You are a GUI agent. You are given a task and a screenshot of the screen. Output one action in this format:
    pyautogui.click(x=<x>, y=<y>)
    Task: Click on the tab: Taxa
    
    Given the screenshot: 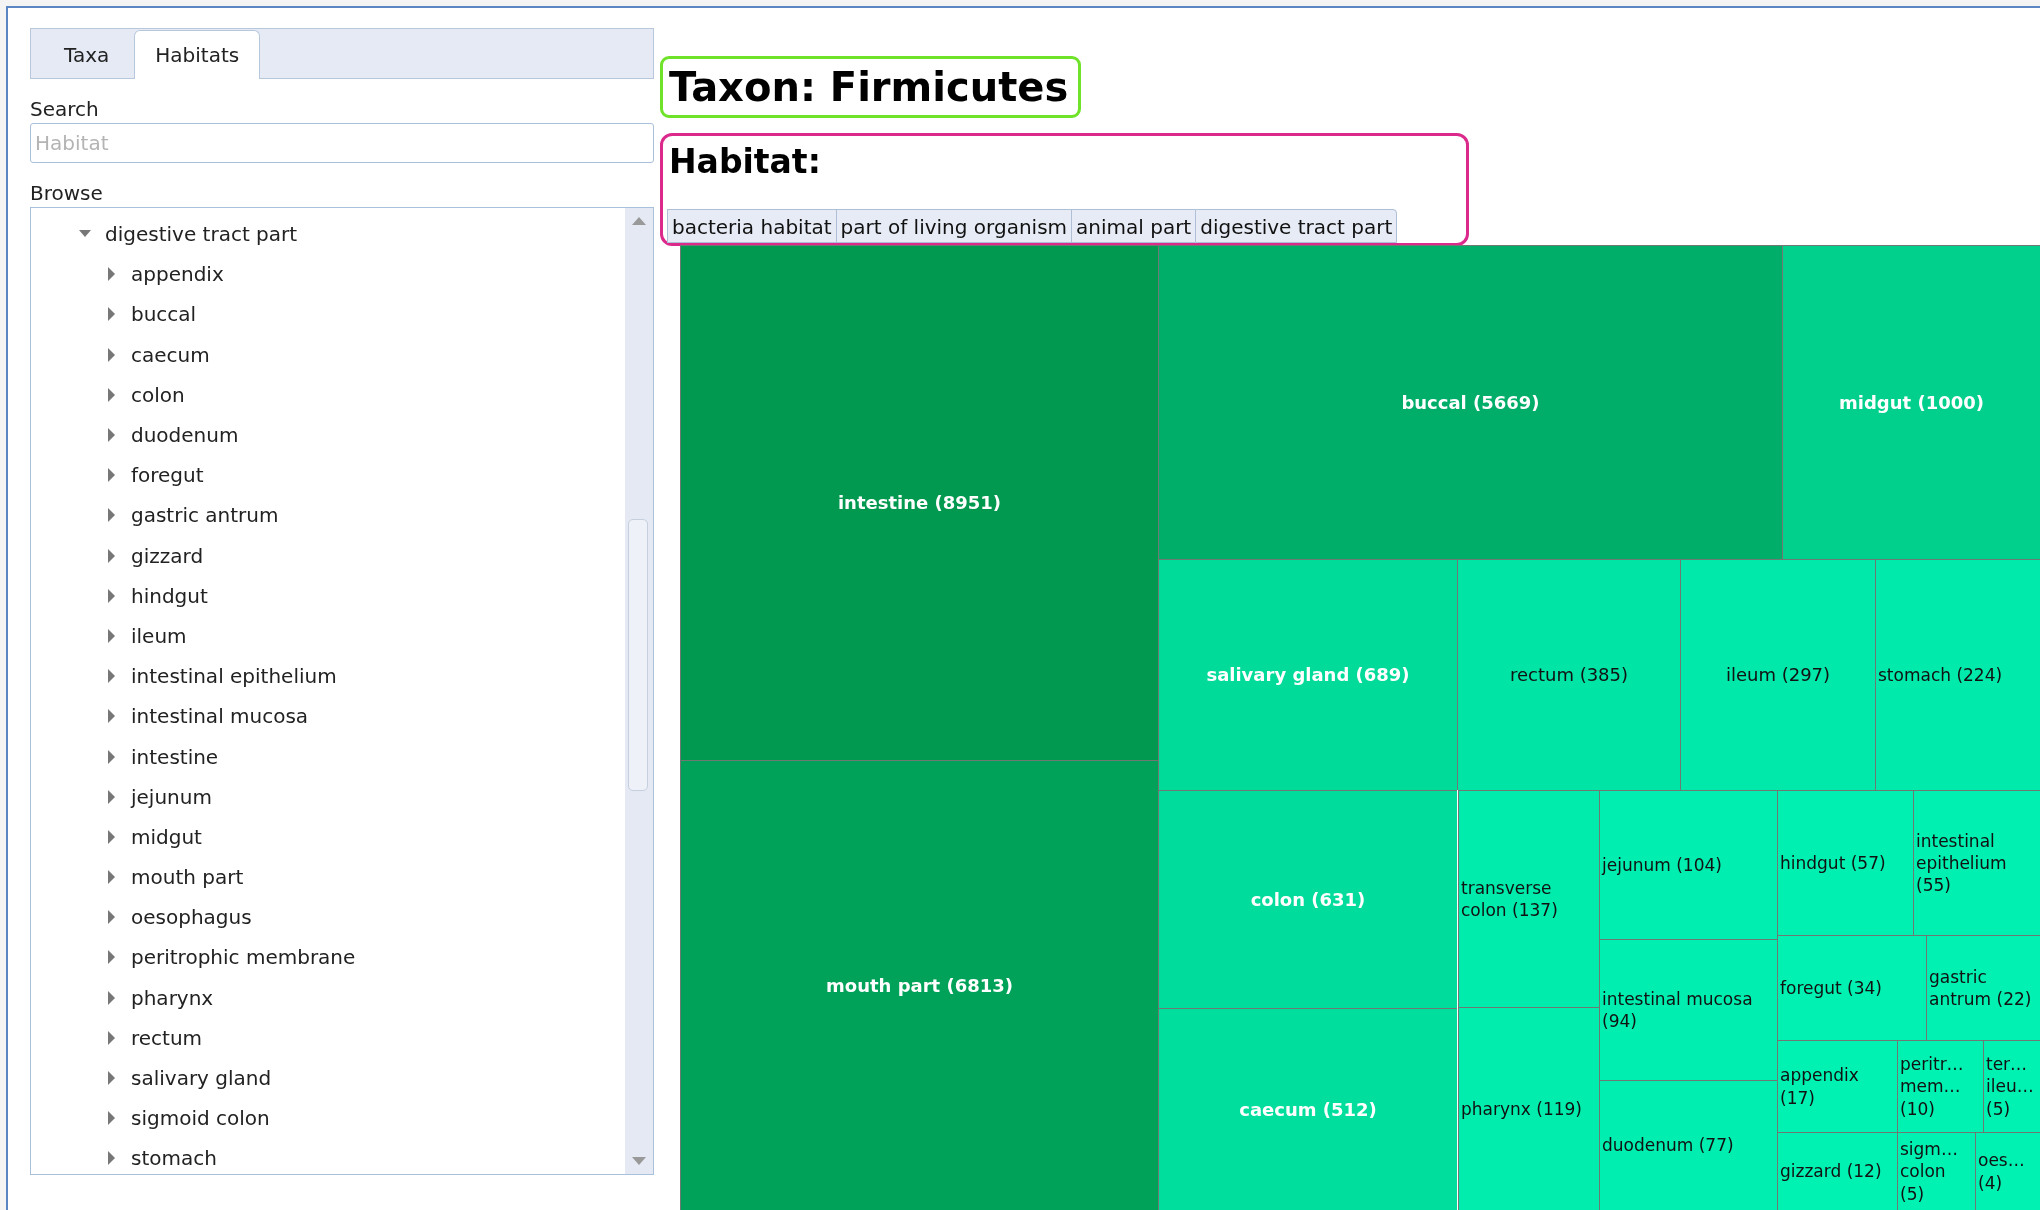 What is the action you would take?
    pyautogui.click(x=87, y=54)
    